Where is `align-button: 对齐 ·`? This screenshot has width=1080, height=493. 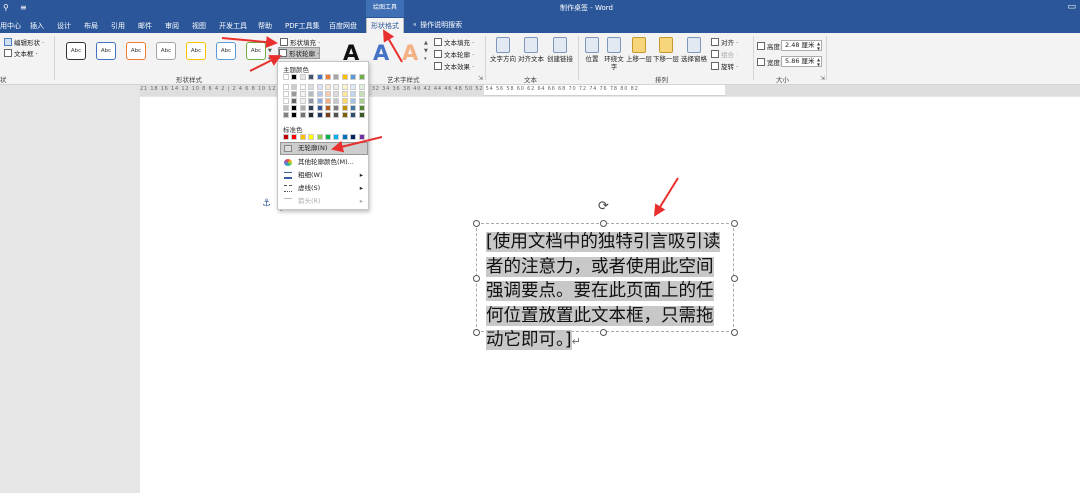 align-button: 对齐 · is located at coordinates (724, 42).